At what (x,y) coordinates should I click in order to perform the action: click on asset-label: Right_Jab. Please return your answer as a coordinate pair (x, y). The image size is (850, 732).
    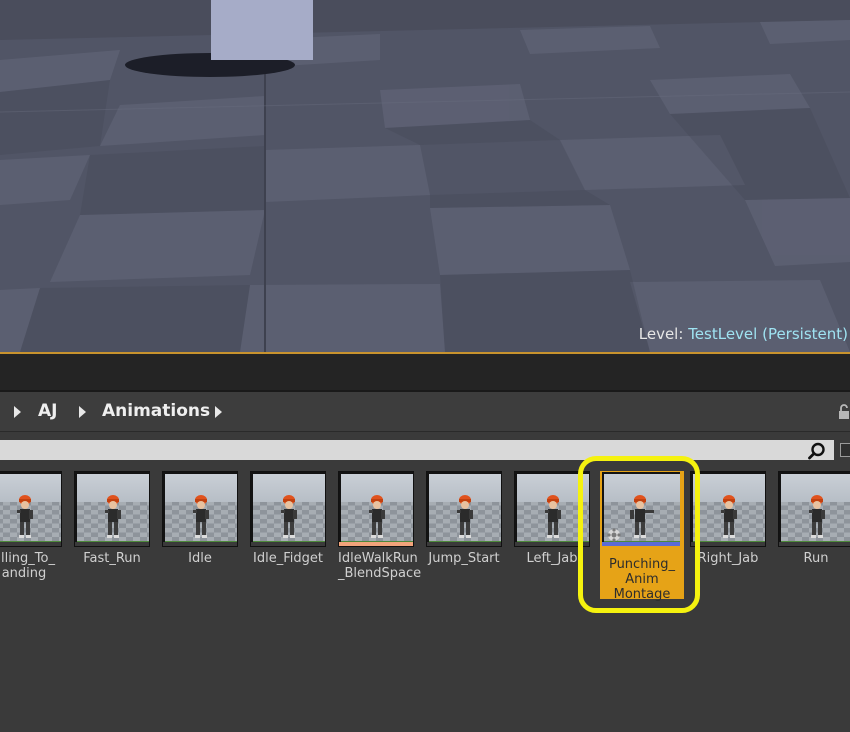
    Looking at the image, I should click on (728, 558).